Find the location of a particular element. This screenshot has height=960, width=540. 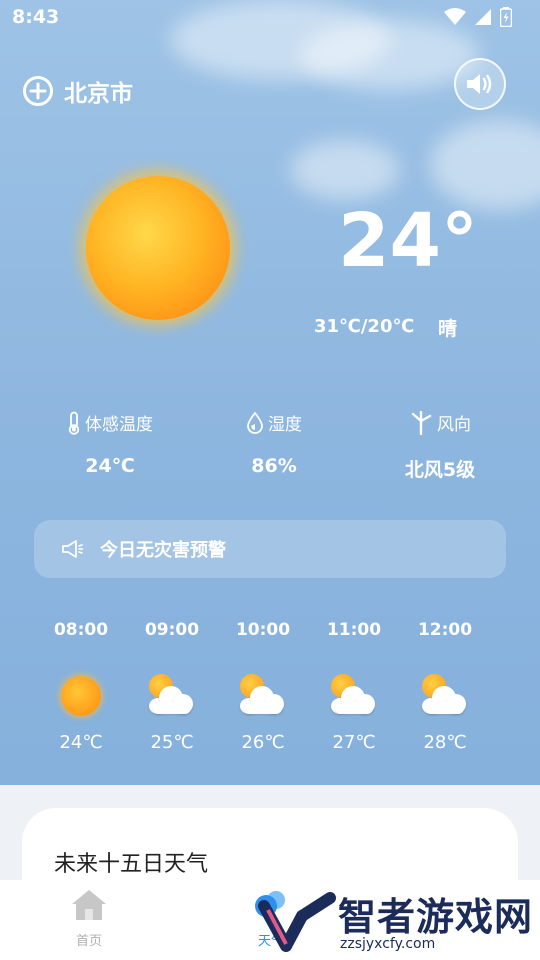

battery-icon is located at coordinates (506, 17).